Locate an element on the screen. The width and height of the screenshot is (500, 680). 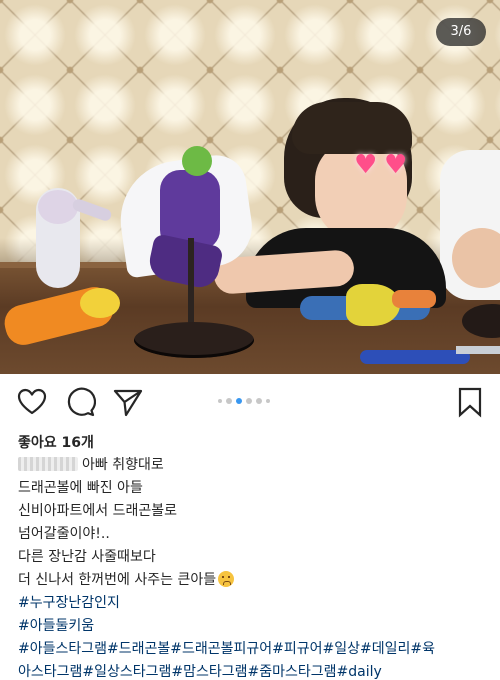
hashtag-link: #아들스타그램#드래곤볼#드래곤볼피규어#피규어#일상#데일리#육 is located at coordinates (253, 649).